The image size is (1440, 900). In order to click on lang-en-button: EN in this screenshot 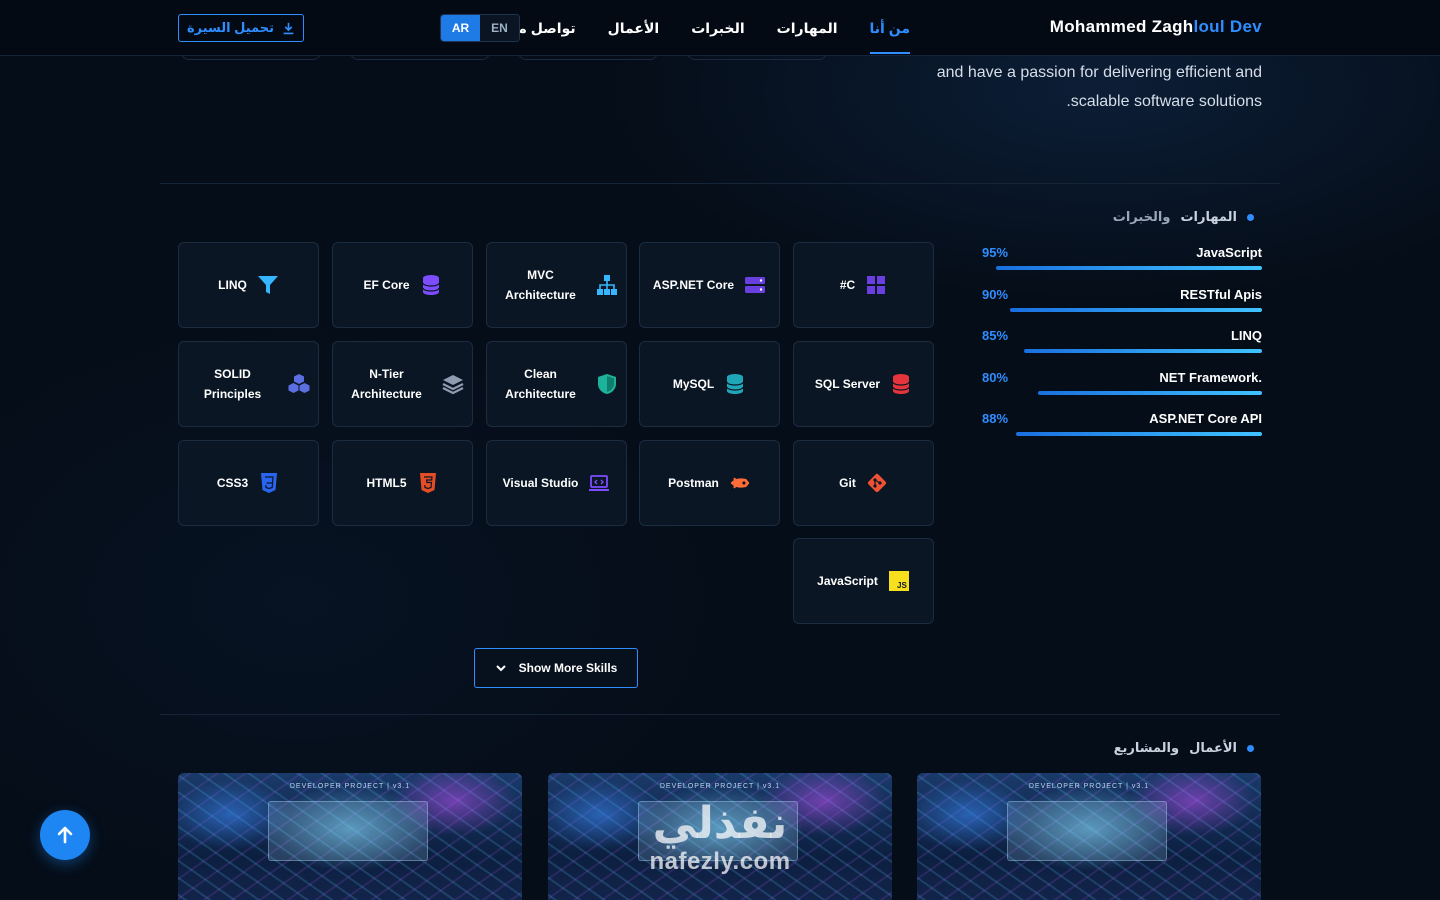, I will do `click(499, 28)`.